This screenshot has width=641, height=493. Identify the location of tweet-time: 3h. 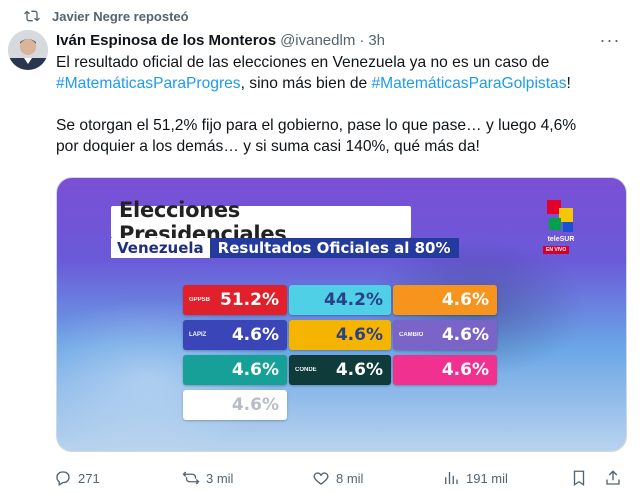
(376, 40).